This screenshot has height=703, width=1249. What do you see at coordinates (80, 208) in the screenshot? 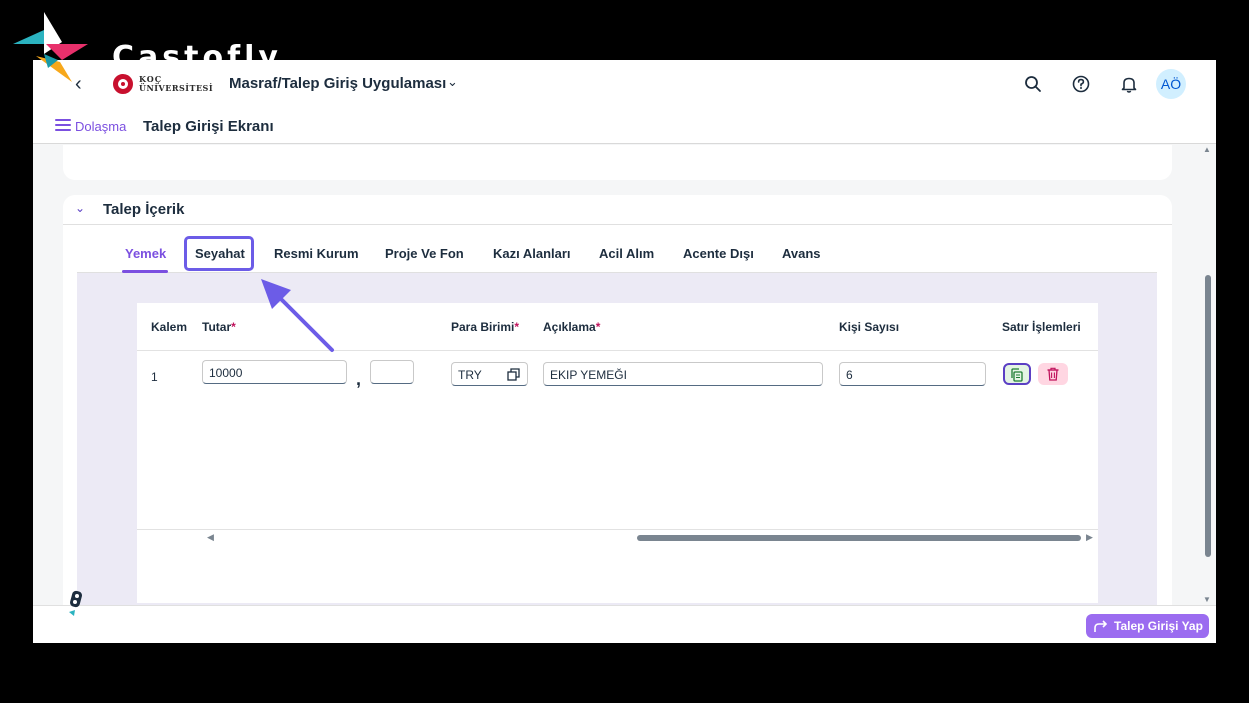
I see `collapse-chevron-icon: ⌄` at bounding box center [80, 208].